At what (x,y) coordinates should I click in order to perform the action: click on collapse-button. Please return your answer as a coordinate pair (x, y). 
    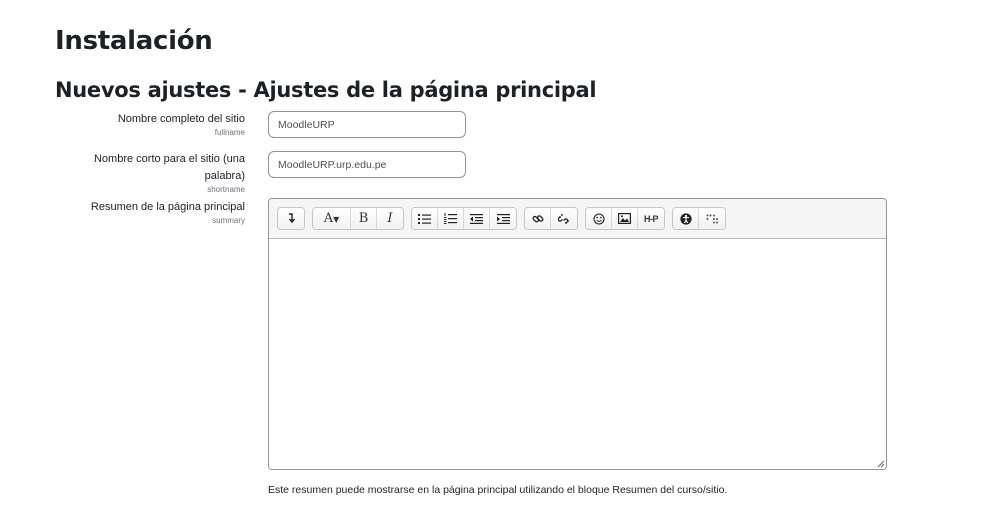
    Looking at the image, I should click on (291, 218).